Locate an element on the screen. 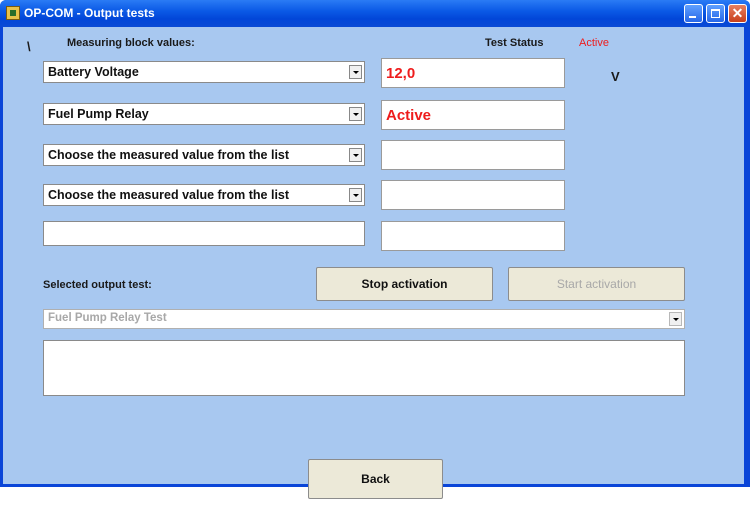 This screenshot has width=750, height=509. maximize-icon is located at coordinates (715, 13).